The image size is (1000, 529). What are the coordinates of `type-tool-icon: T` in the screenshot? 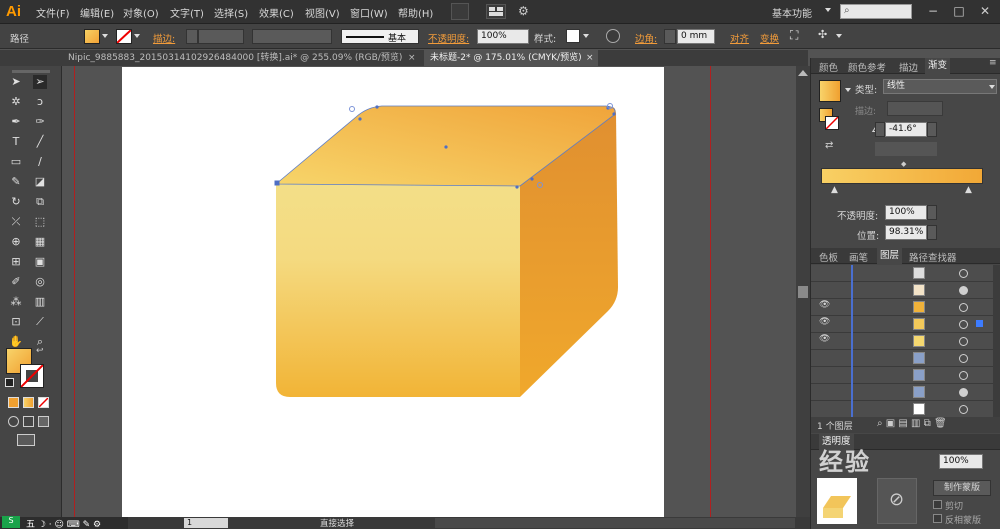 It's located at (16, 142).